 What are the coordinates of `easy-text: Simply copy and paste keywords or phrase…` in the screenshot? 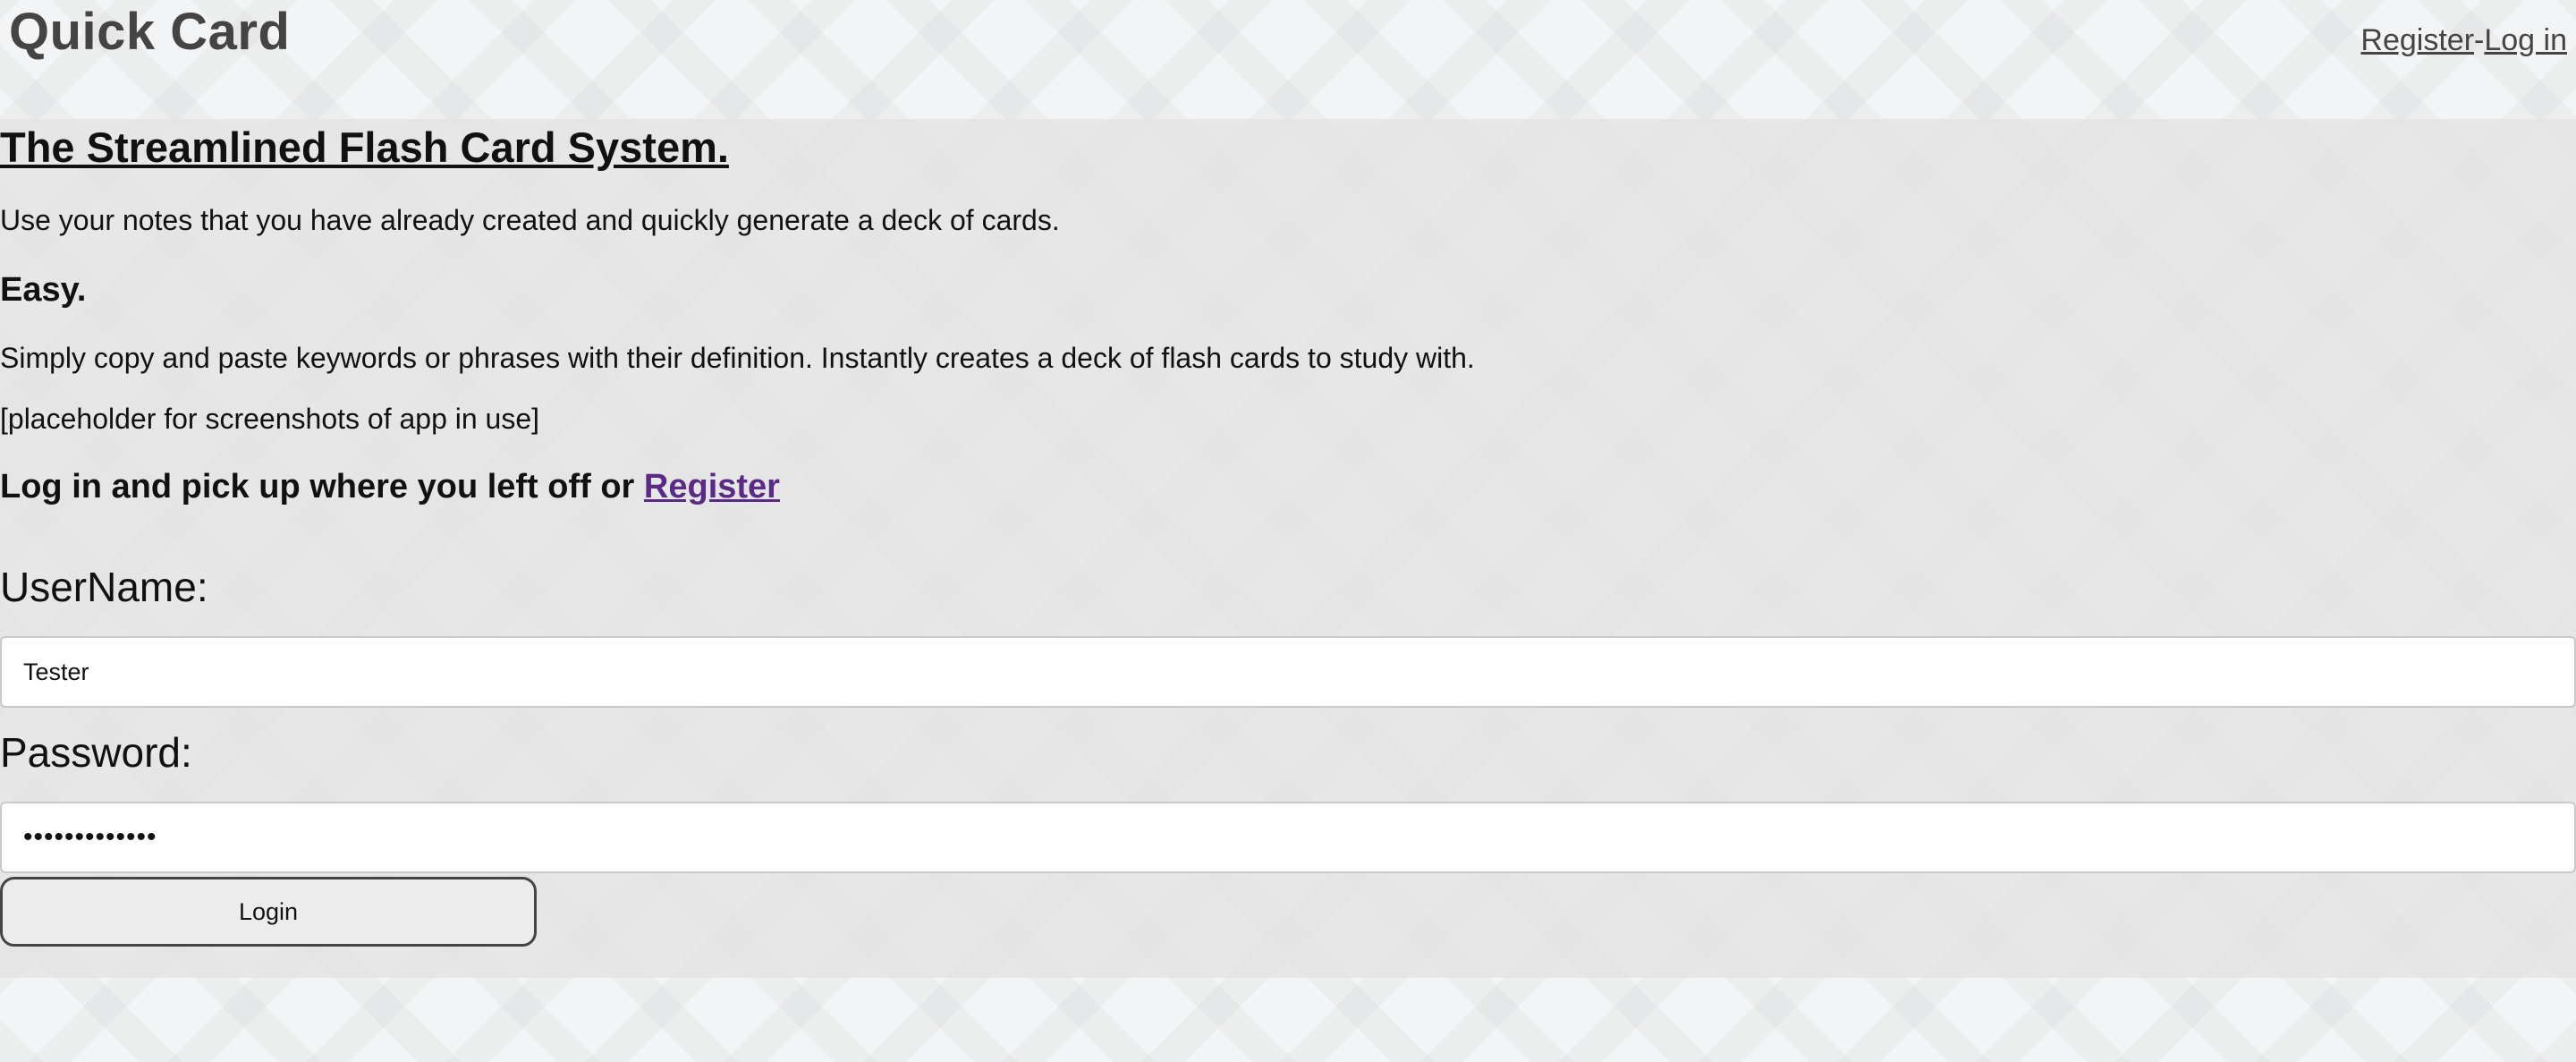 It's located at (737, 358).